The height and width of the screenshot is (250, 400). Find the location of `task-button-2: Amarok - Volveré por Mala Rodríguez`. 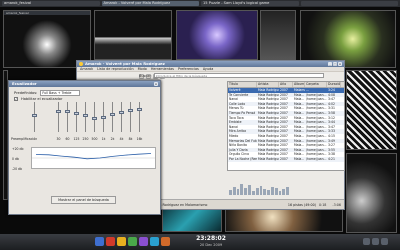

task-button-2: Amarok - Volveré por Mala Rodríguez is located at coordinates (150, 3).